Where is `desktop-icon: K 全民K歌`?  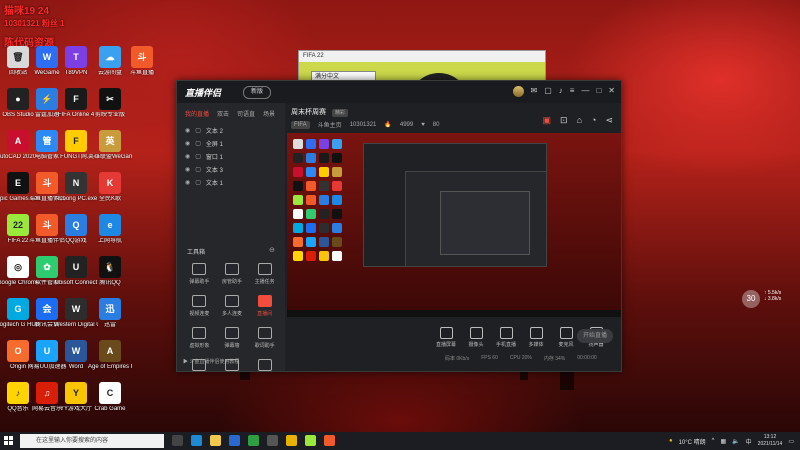
desktop-icon: K 全民K歌 is located at coordinates (110, 187).